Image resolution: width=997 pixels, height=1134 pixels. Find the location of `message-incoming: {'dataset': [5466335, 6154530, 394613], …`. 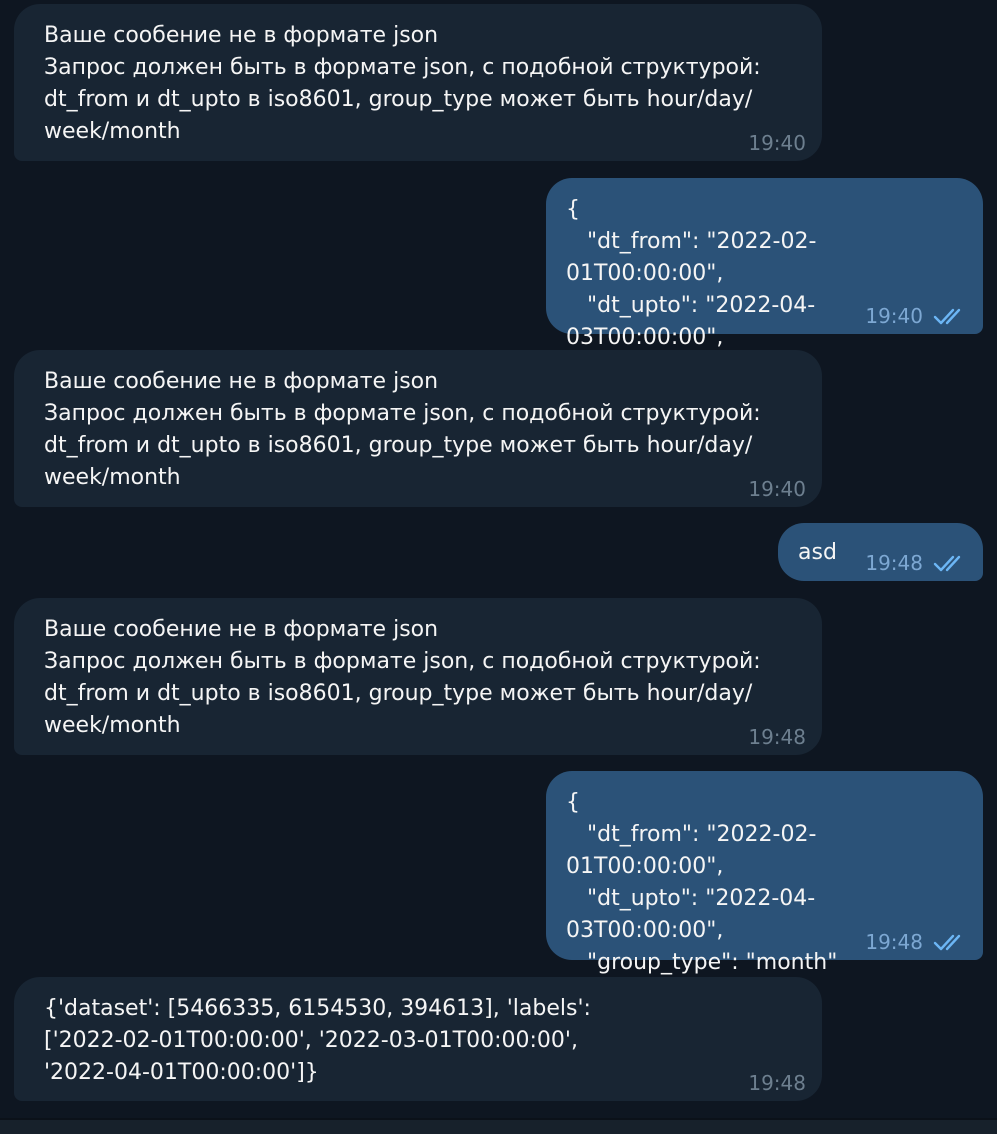

message-incoming: {'dataset': [5466335, 6154530, 394613], … is located at coordinates (418, 1039).